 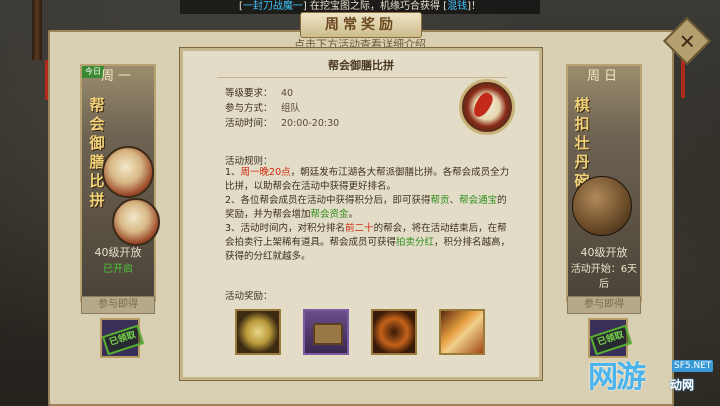 I want to click on info-mode: 参与方式： 组队, so click(x=263, y=108).